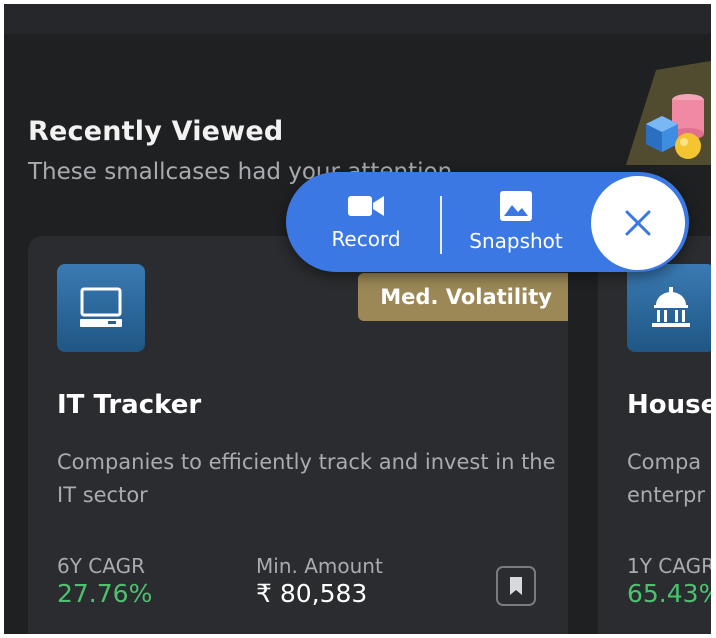 This screenshot has height=638, width=716. Describe the element at coordinates (668, 112) in the screenshot. I see `shapes-illustration-icon` at that location.